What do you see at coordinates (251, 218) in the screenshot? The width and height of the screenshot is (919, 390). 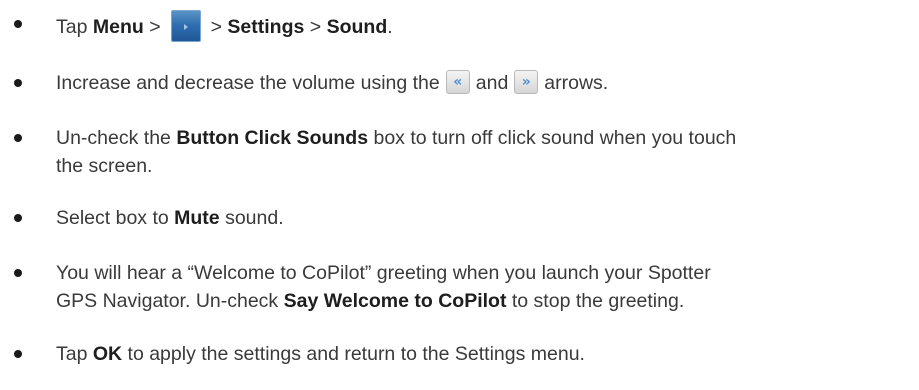 I see `step-text: sound.` at bounding box center [251, 218].